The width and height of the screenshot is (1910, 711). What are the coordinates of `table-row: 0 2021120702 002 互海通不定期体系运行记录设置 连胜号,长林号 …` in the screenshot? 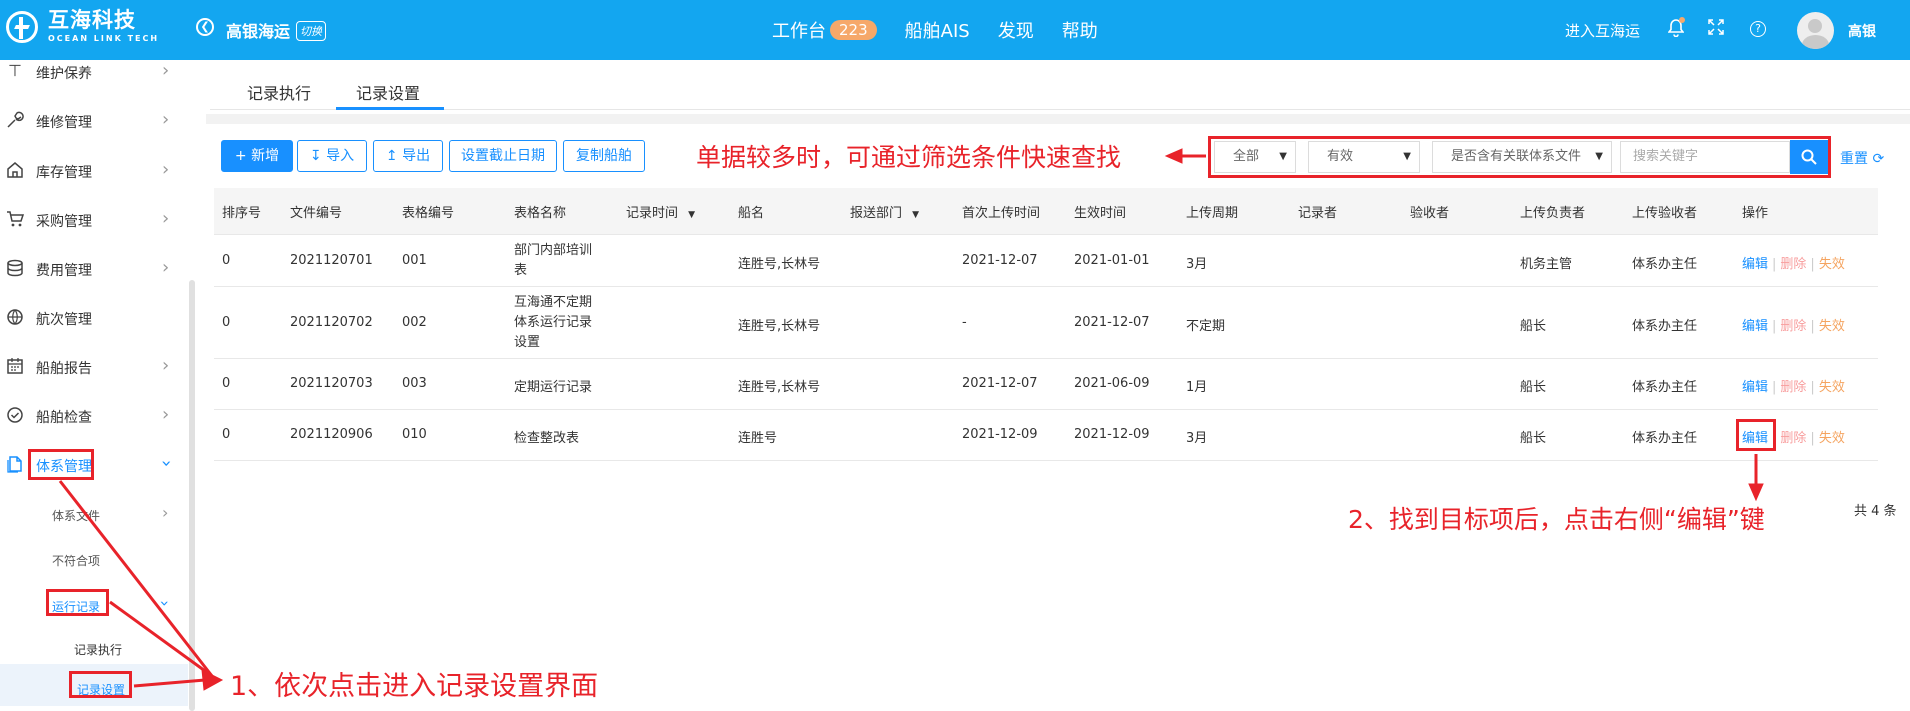 It's located at (1046, 323).